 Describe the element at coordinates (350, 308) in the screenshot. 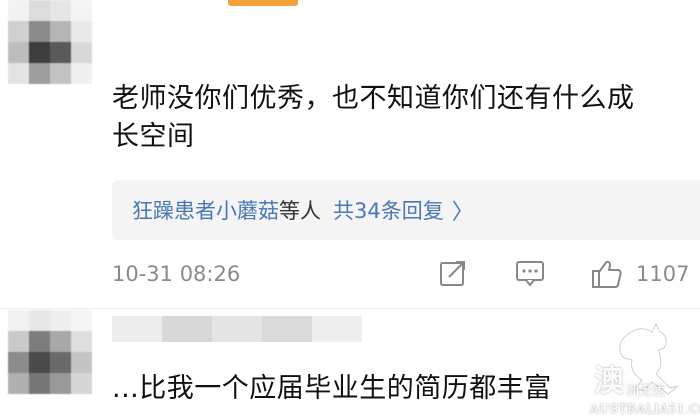

I see `comment-divider` at that location.